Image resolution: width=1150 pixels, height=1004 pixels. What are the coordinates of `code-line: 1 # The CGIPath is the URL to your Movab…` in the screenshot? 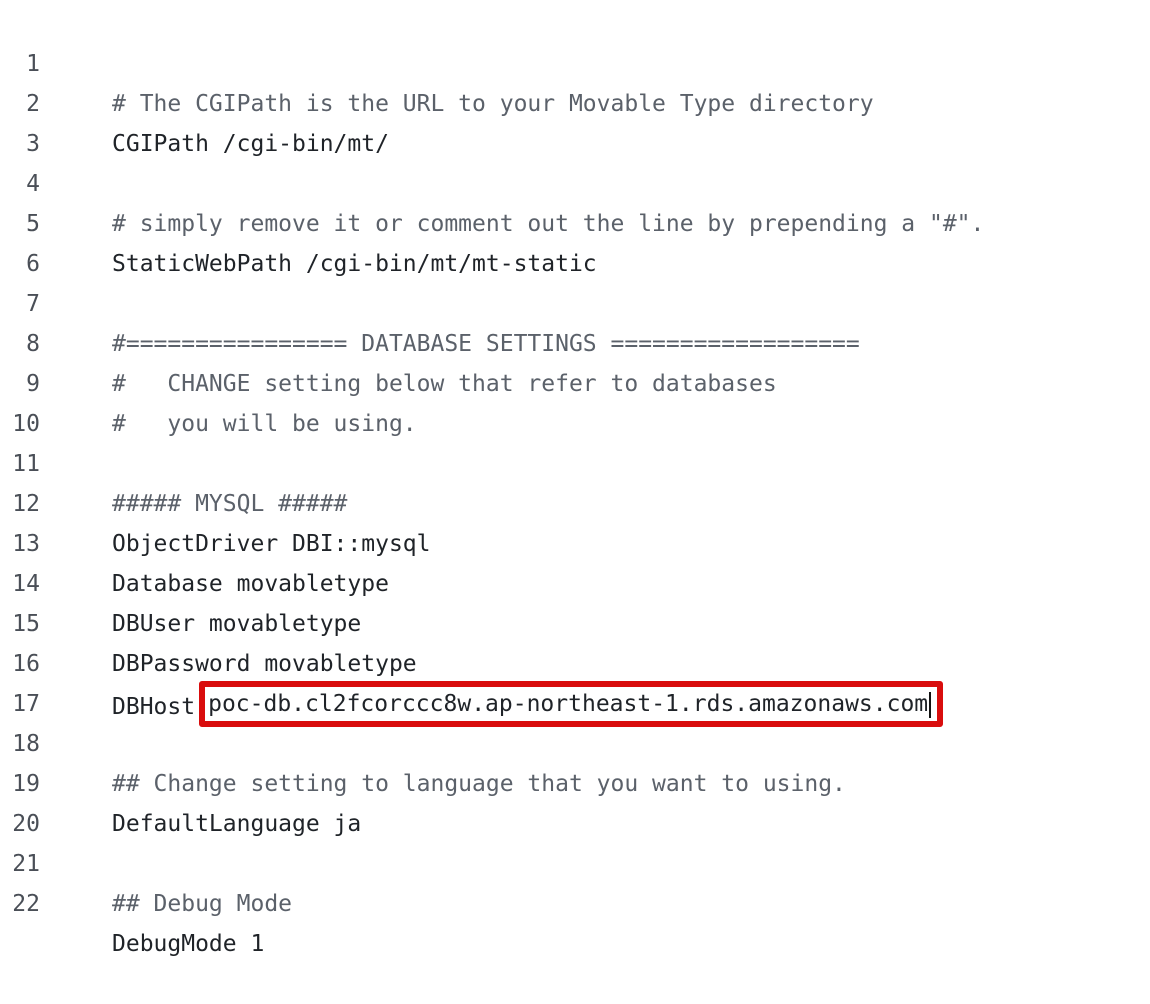 It's located at (575, 60).